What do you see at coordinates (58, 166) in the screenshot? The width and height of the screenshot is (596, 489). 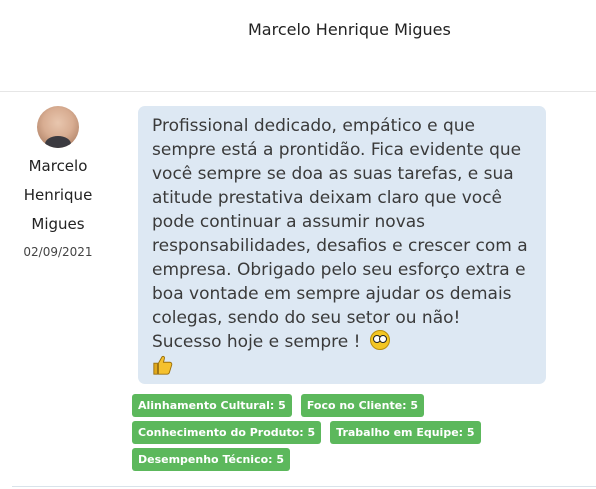 I see `author-name-line1: Marcelo` at bounding box center [58, 166].